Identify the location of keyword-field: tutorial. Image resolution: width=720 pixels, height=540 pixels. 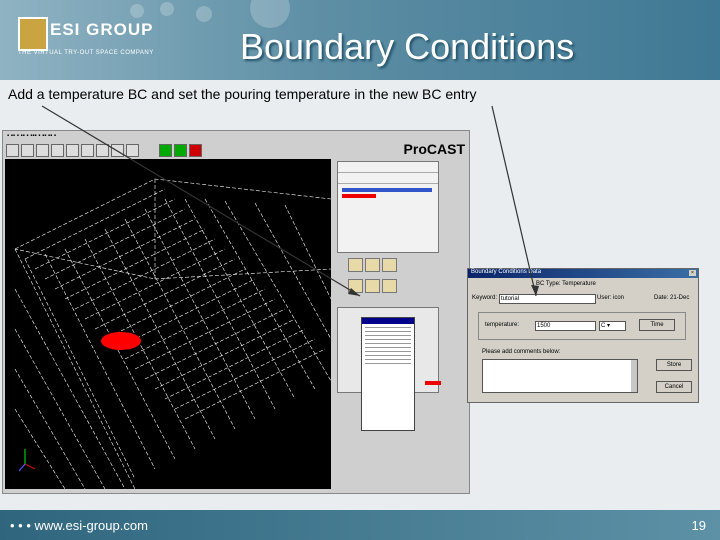
(547, 299).